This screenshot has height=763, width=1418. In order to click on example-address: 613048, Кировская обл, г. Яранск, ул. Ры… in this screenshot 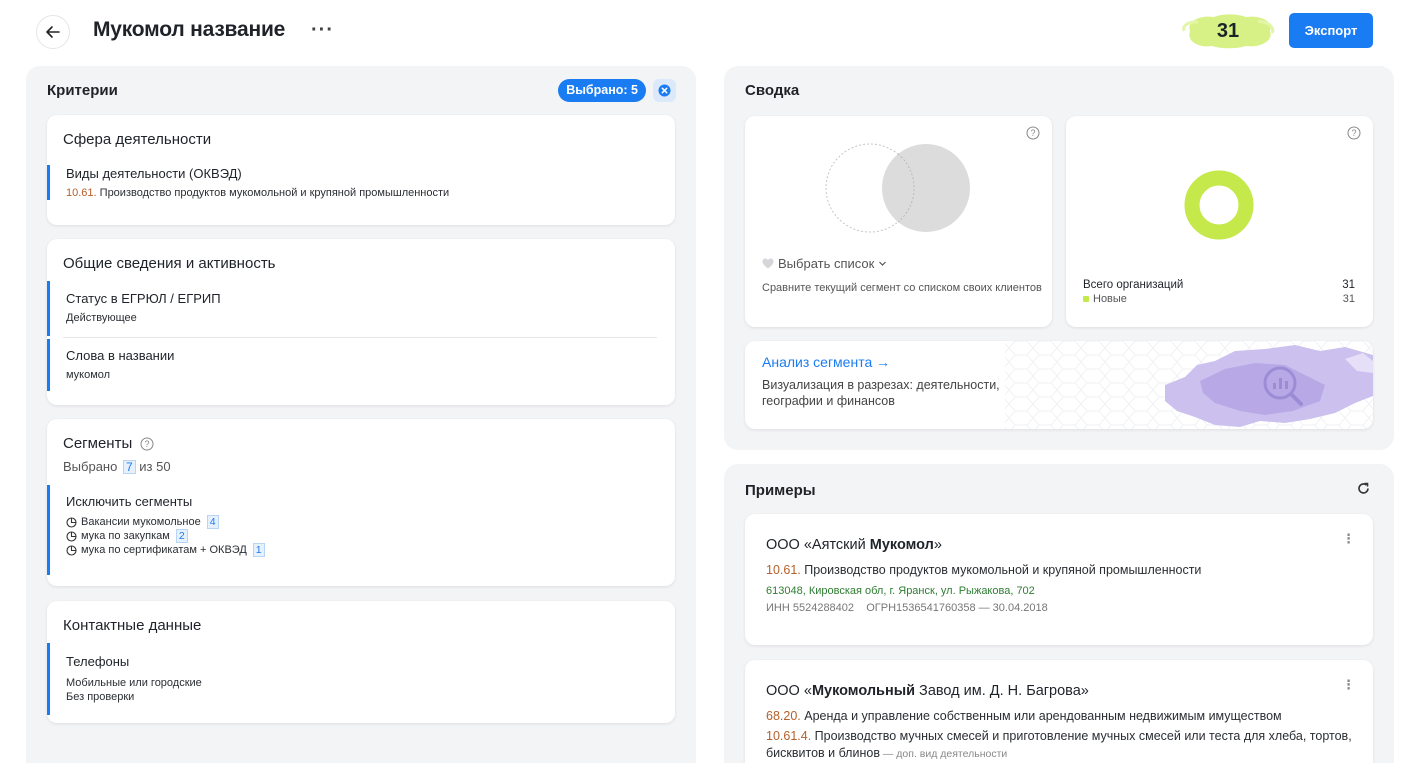, I will do `click(900, 591)`.